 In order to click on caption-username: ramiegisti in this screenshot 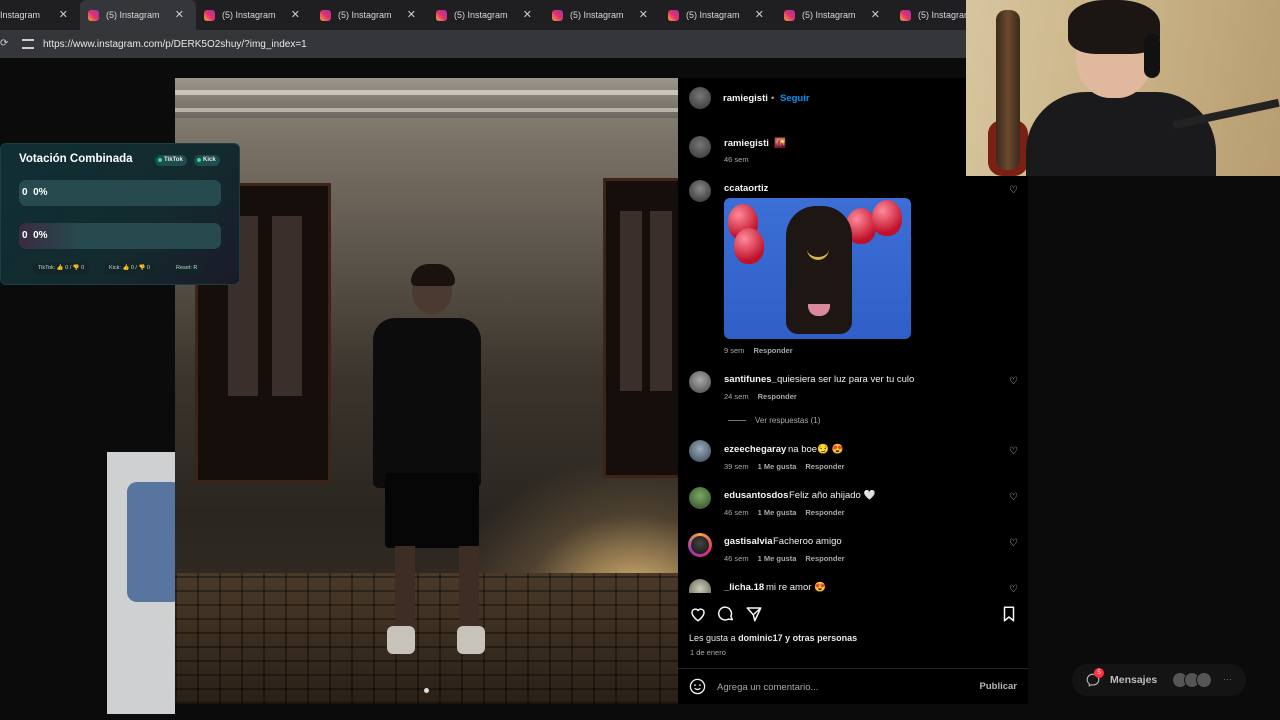, I will do `click(746, 143)`.